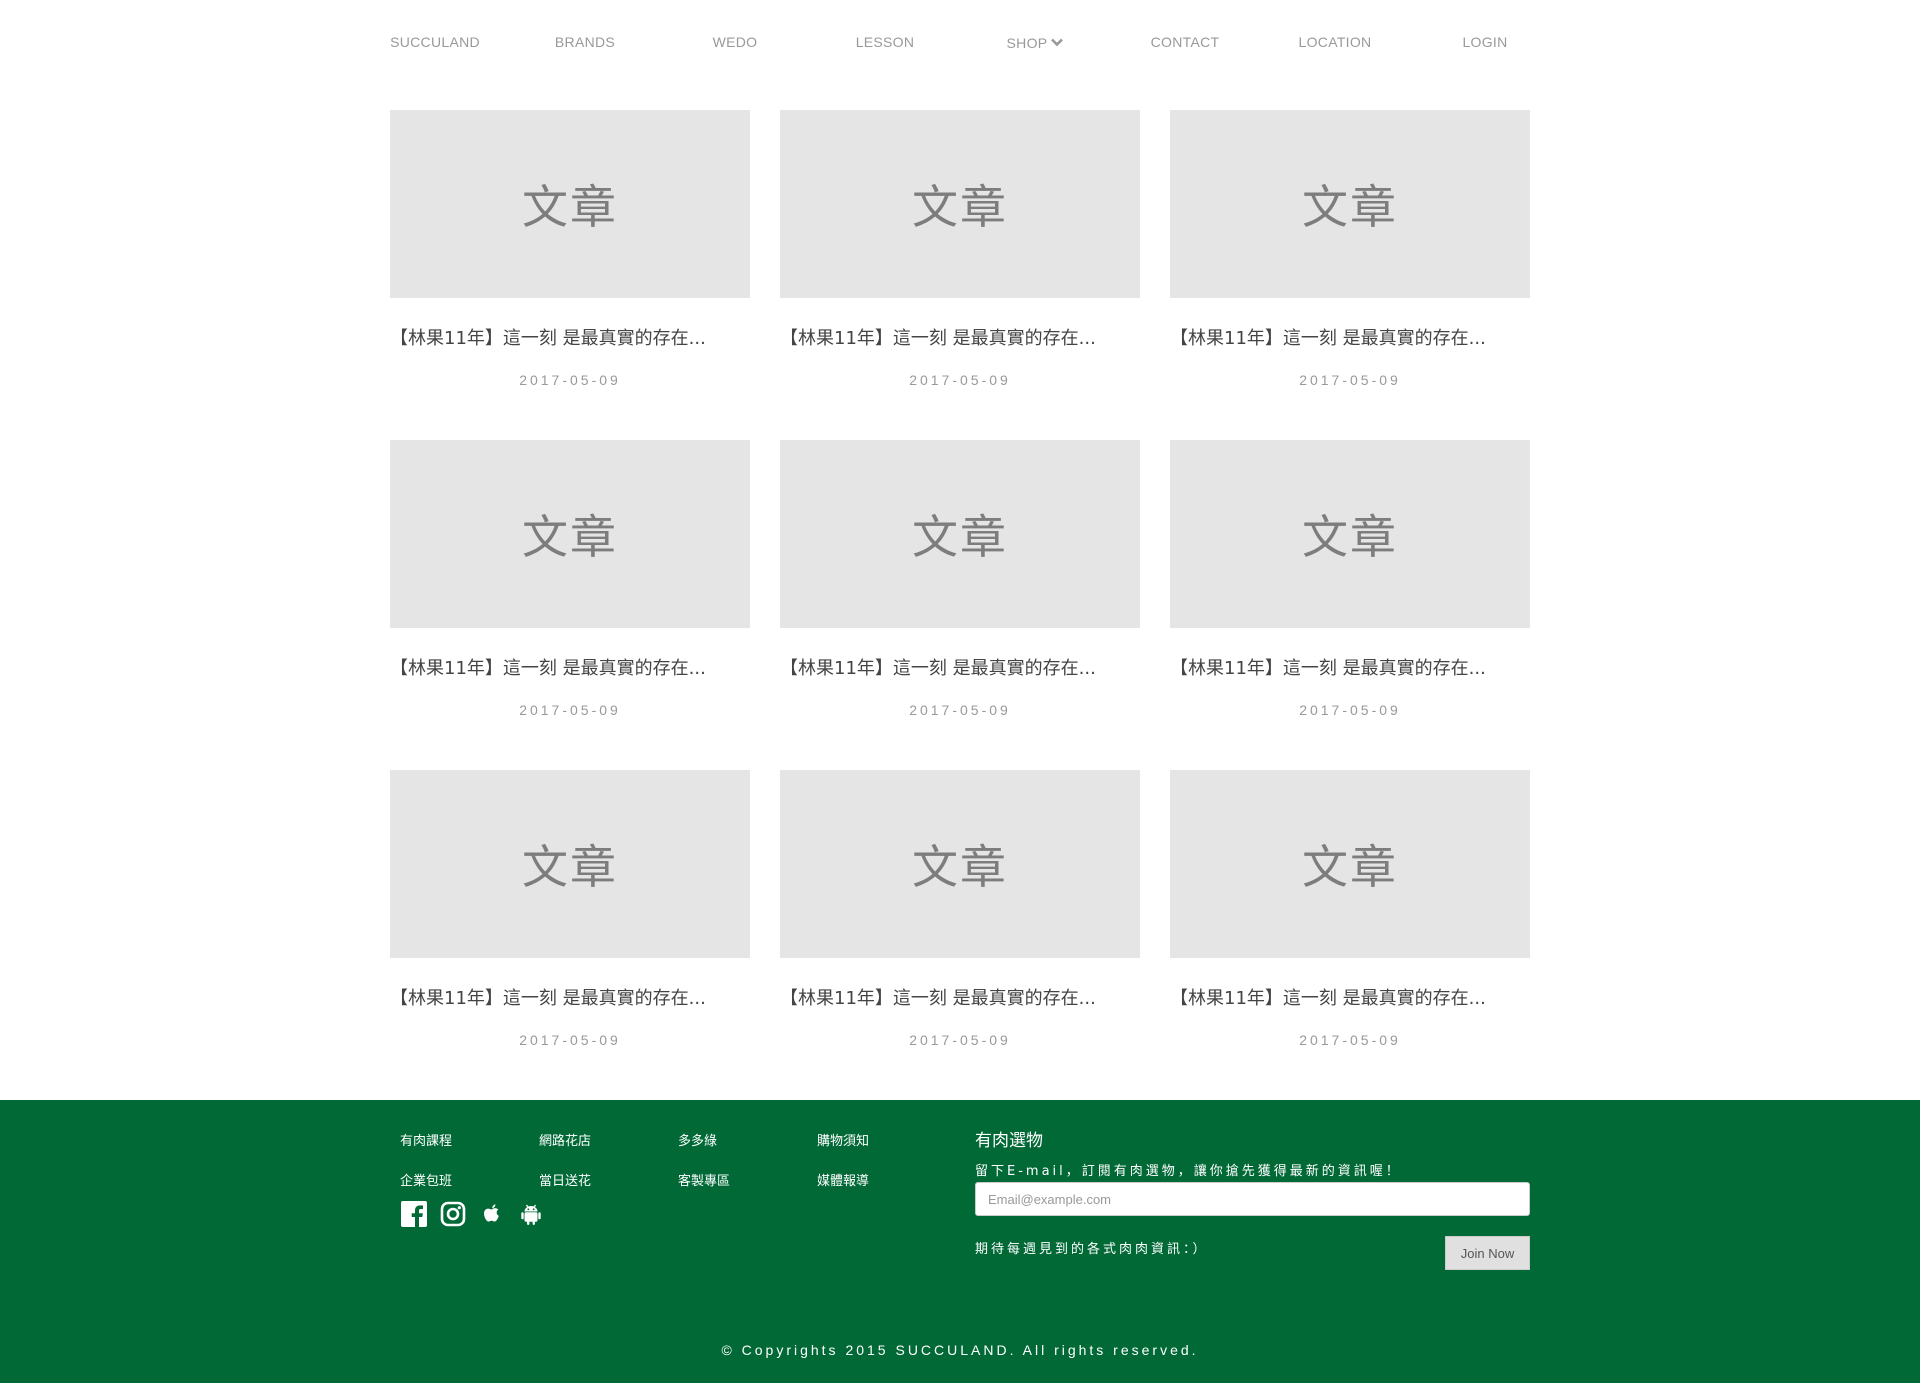 The width and height of the screenshot is (1920, 1383). Describe the element at coordinates (530, 1213) in the screenshot. I see `android-icon` at that location.